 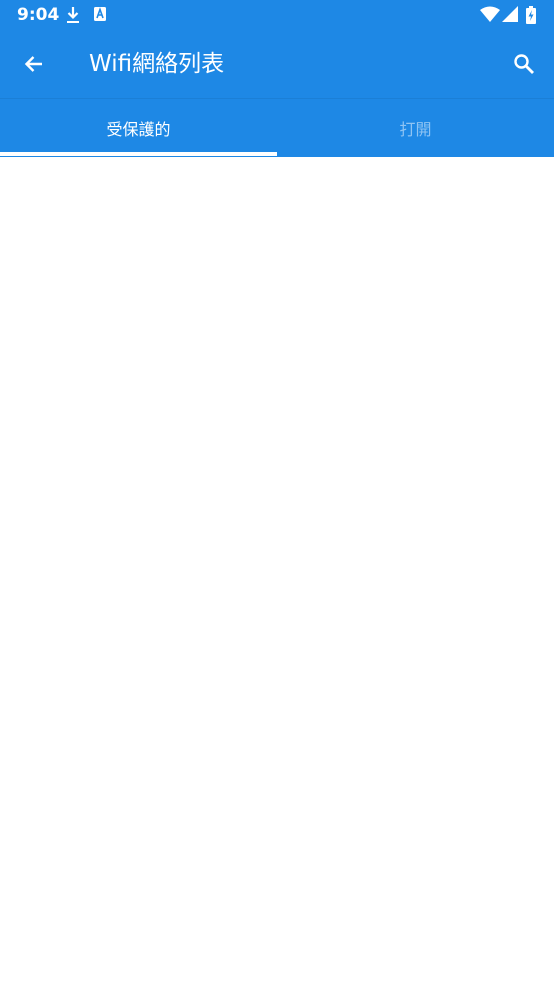 I want to click on search-button, so click(x=524, y=64).